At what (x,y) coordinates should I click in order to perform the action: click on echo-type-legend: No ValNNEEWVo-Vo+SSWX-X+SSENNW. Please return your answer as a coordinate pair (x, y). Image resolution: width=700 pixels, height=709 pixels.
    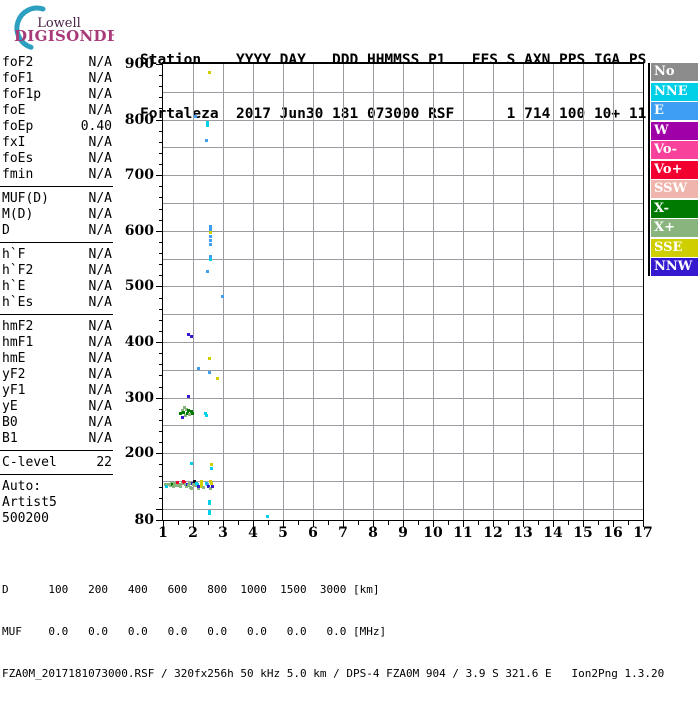
    Looking at the image, I should click on (673, 169).